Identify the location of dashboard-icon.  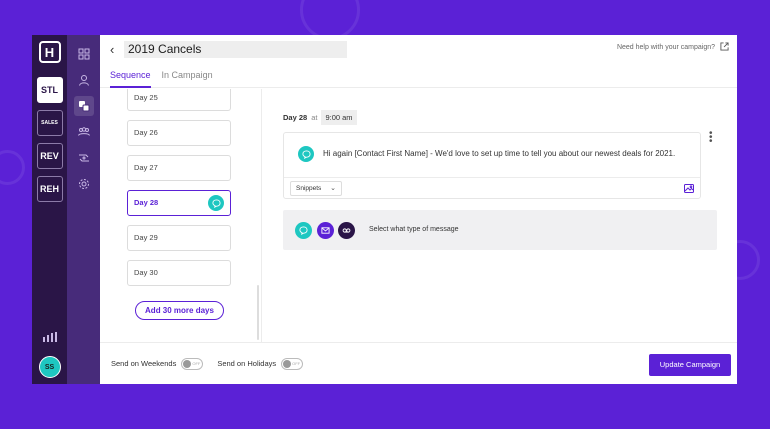
(84, 54).